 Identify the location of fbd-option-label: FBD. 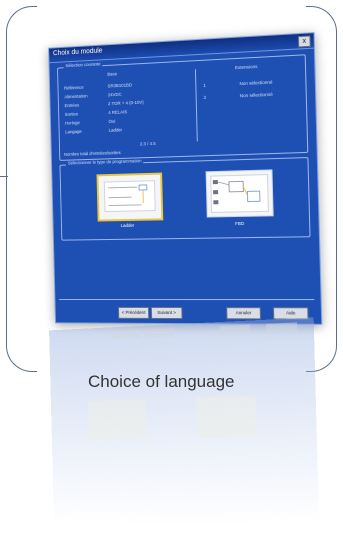
(240, 223).